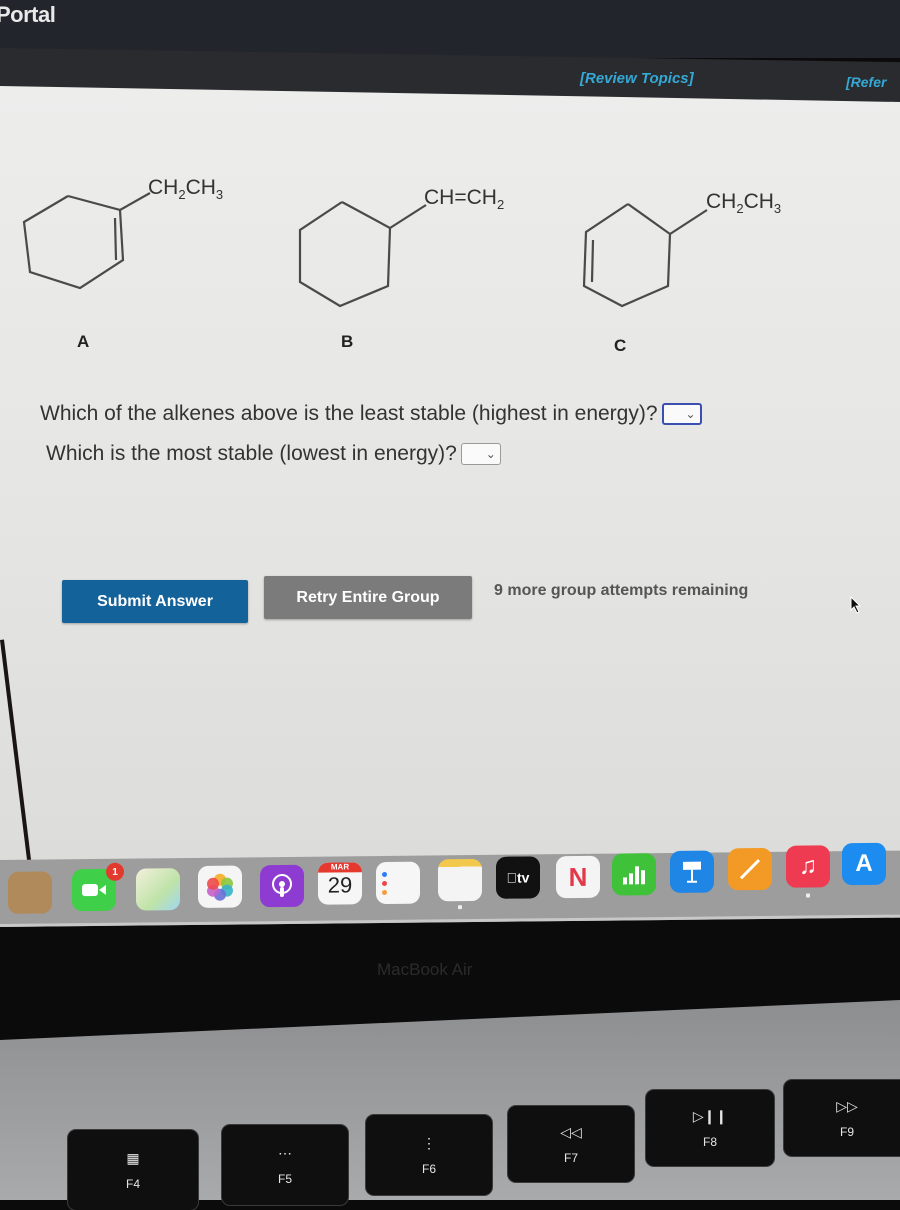  What do you see at coordinates (363, 253) in the screenshot?
I see `molecule-b-structure` at bounding box center [363, 253].